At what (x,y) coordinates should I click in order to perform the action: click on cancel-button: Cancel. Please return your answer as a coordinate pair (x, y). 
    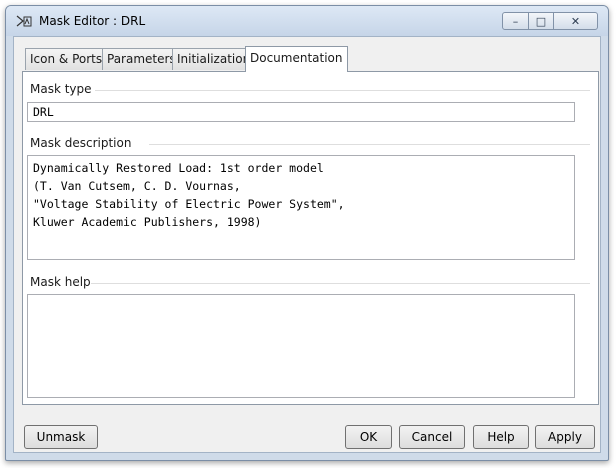
    Looking at the image, I should click on (432, 437).